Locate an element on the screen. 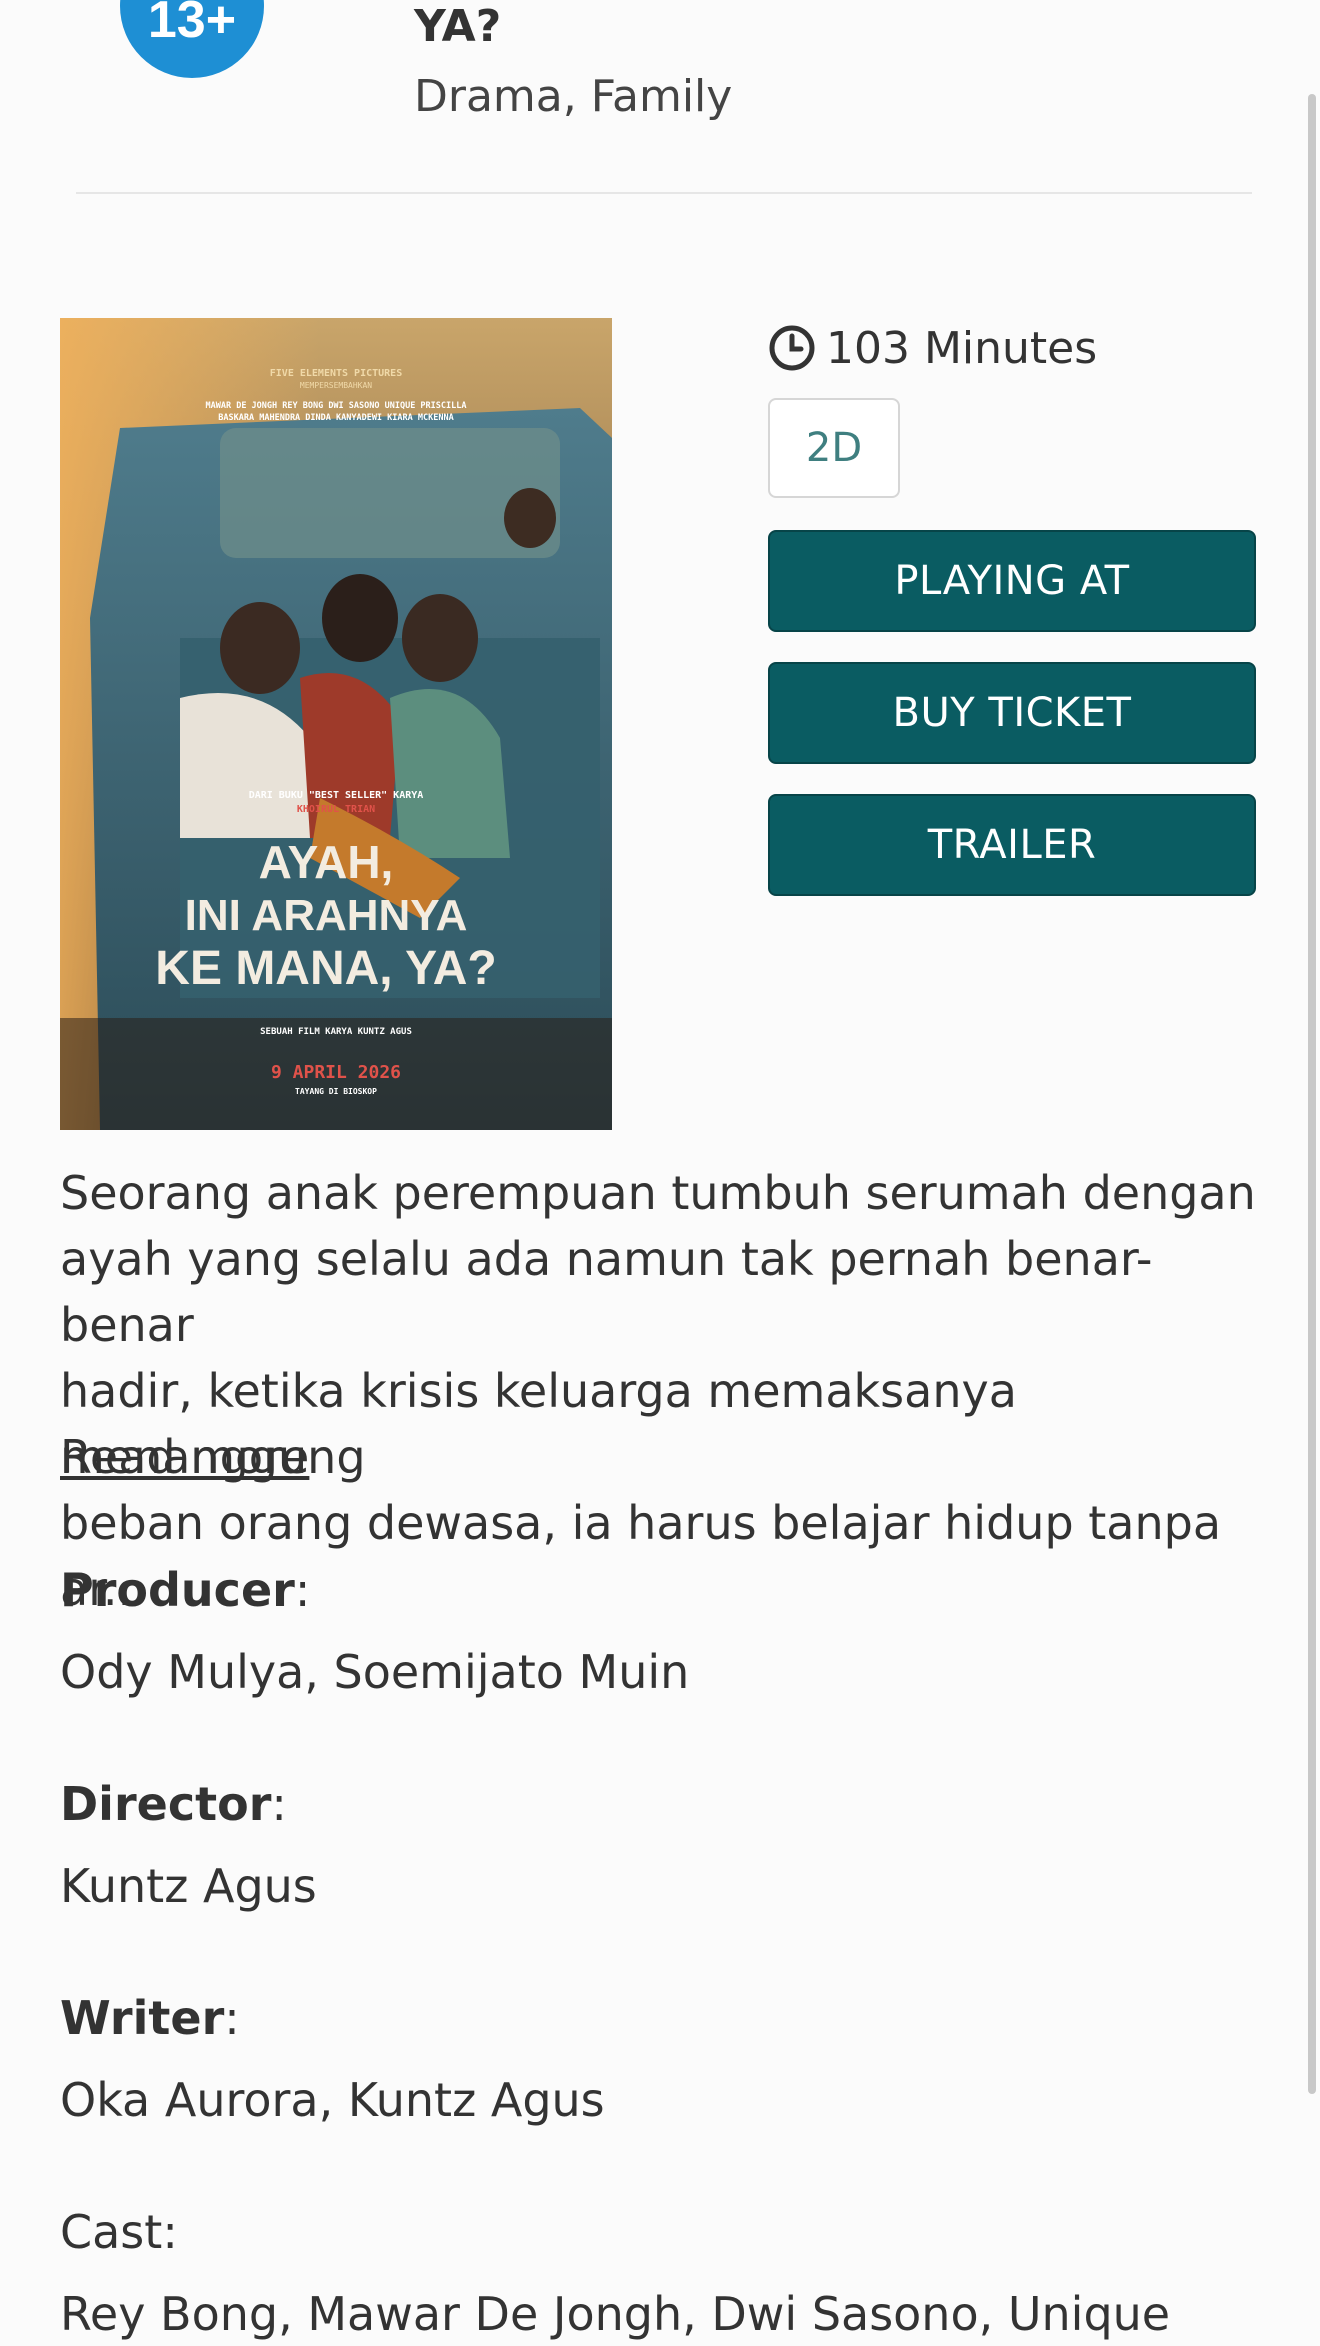 The height and width of the screenshot is (2346, 1320). poster-title-line1: AYAH, is located at coordinates (326, 862).